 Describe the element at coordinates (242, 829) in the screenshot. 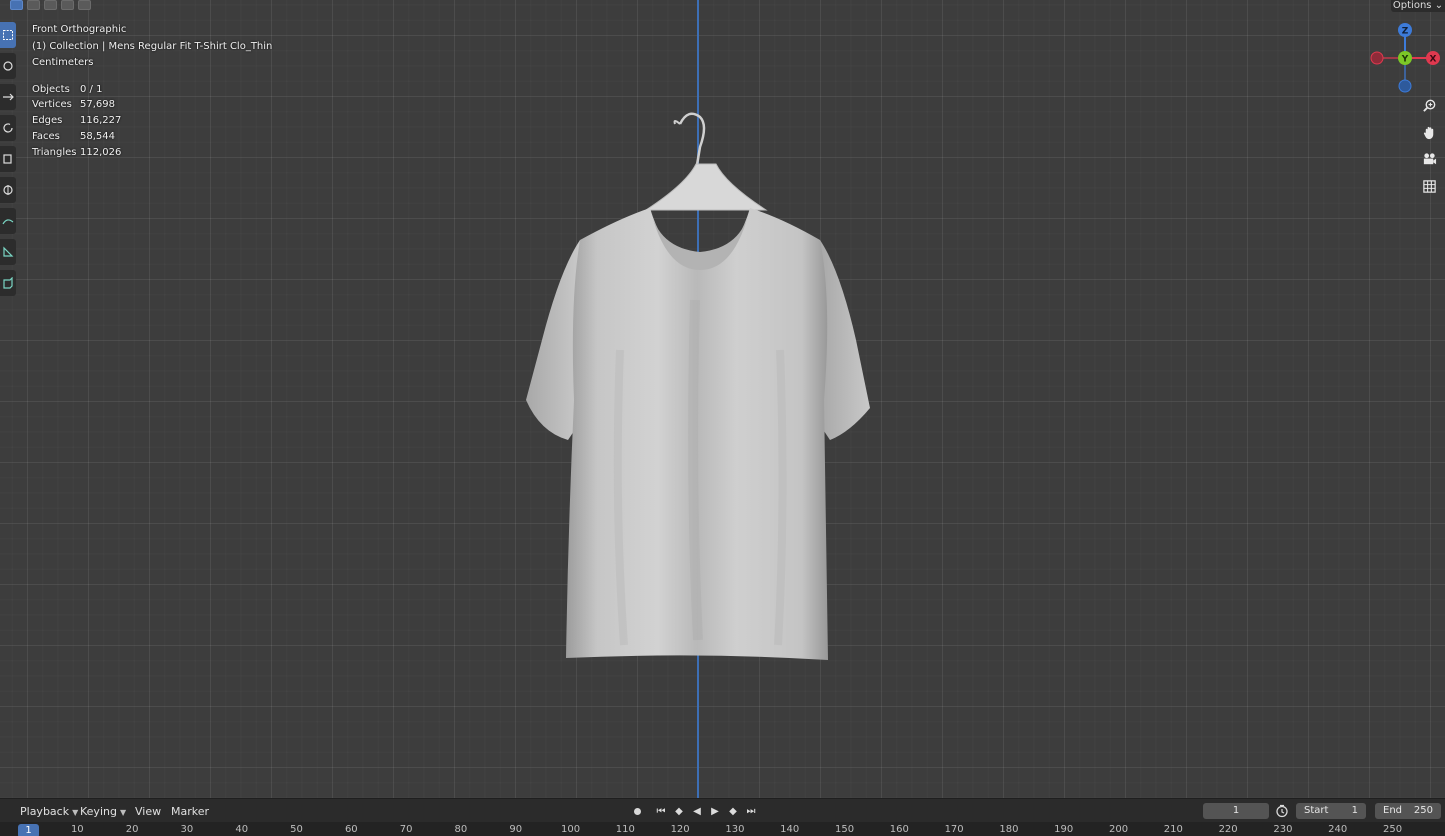

I see `ruler-tick-label: 40` at that location.